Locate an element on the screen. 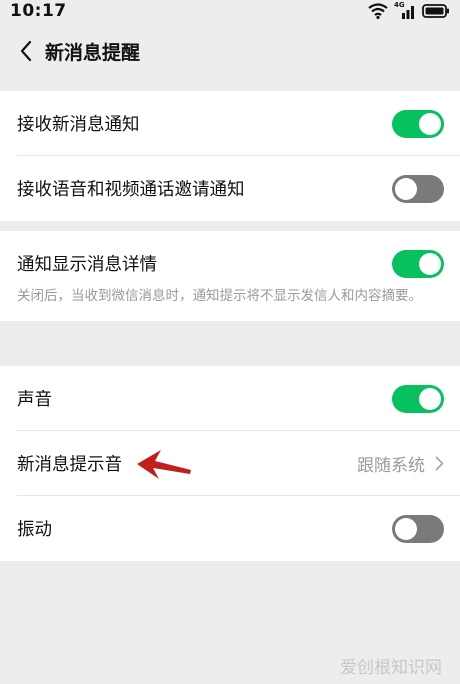 Image resolution: width=460 pixels, height=684 pixels. row-label: 接收语音和视频通话邀请通知 is located at coordinates (131, 190).